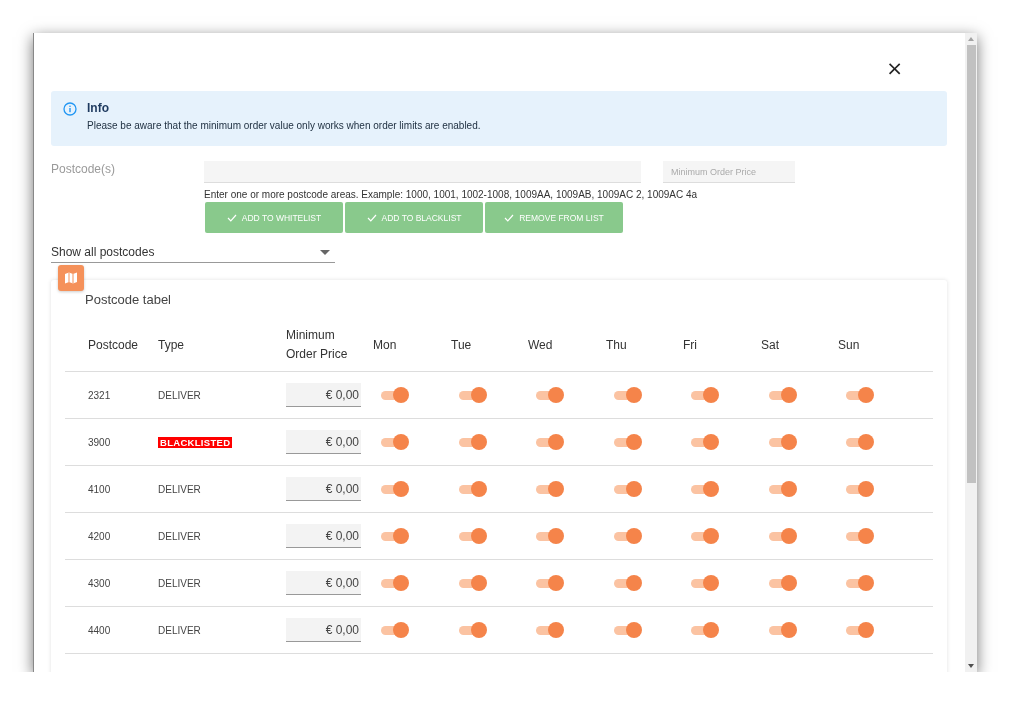 The image size is (1009, 704). Describe the element at coordinates (195, 442) in the screenshot. I see `blacklisted-badge: BLACKLISTED` at that location.